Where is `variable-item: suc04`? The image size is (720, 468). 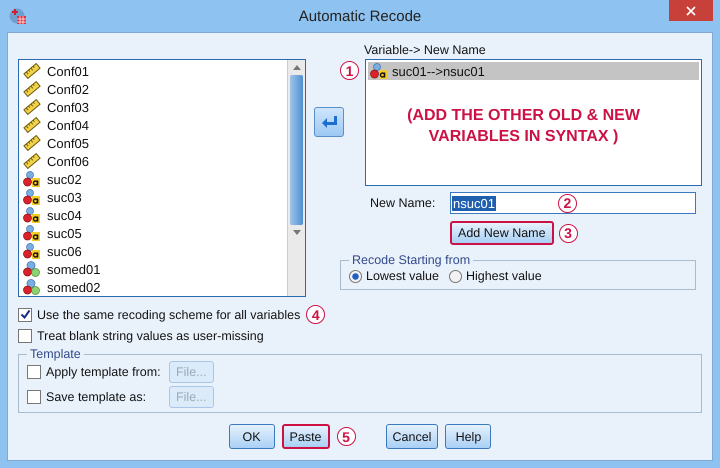 variable-item: suc04 is located at coordinates (153, 215).